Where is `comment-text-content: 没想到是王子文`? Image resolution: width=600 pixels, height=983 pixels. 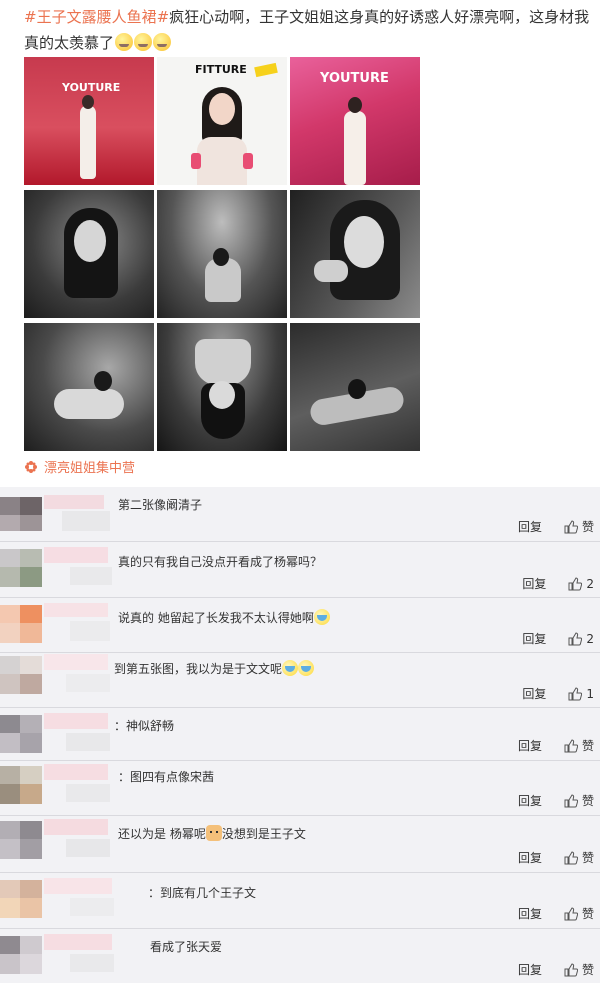 comment-text-content: 没想到是王子文 is located at coordinates (263, 834).